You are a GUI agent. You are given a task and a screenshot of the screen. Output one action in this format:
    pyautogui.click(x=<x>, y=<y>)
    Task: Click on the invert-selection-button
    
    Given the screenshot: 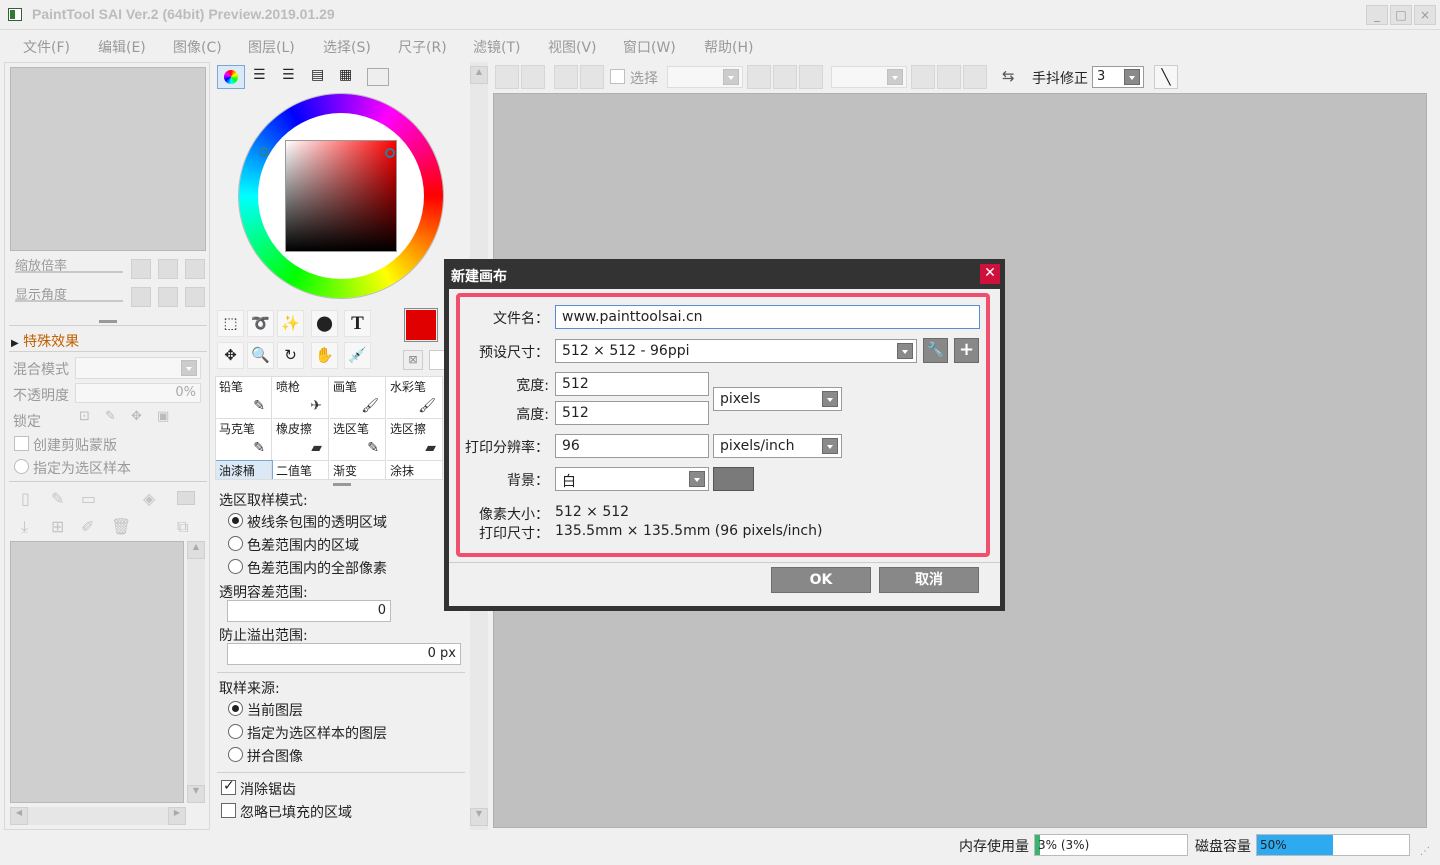 What is the action you would take?
    pyautogui.click(x=592, y=77)
    